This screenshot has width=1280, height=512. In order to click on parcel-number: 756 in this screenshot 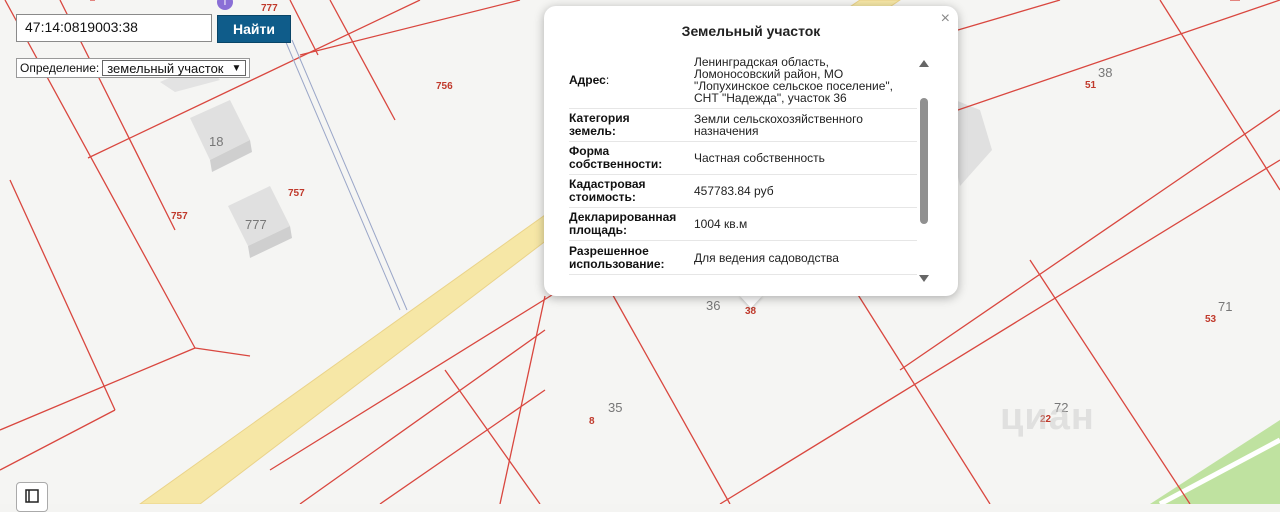, I will do `click(444, 86)`.